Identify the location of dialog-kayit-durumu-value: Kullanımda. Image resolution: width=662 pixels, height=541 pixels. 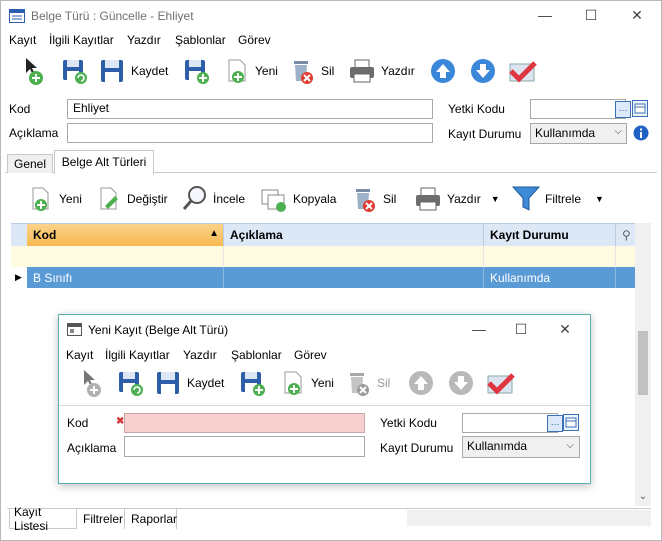
(497, 446).